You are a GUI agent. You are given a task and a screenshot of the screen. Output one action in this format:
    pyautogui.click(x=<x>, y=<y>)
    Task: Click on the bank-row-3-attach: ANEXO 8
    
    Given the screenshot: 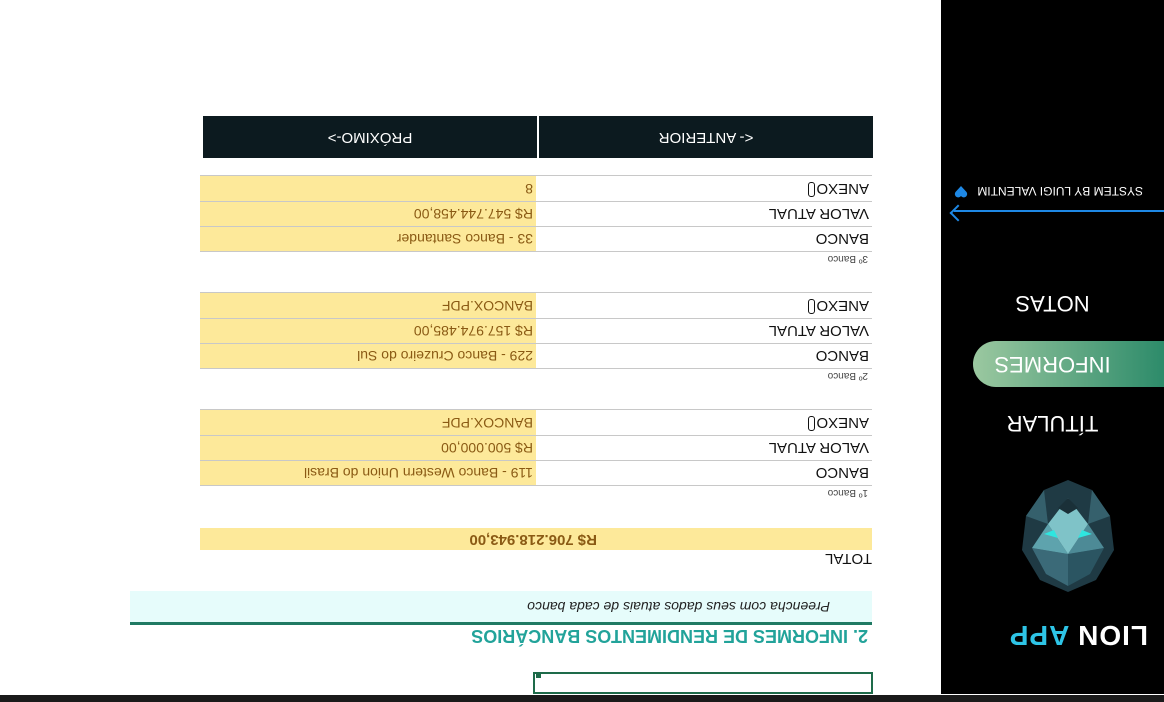 What is the action you would take?
    pyautogui.click(x=536, y=188)
    